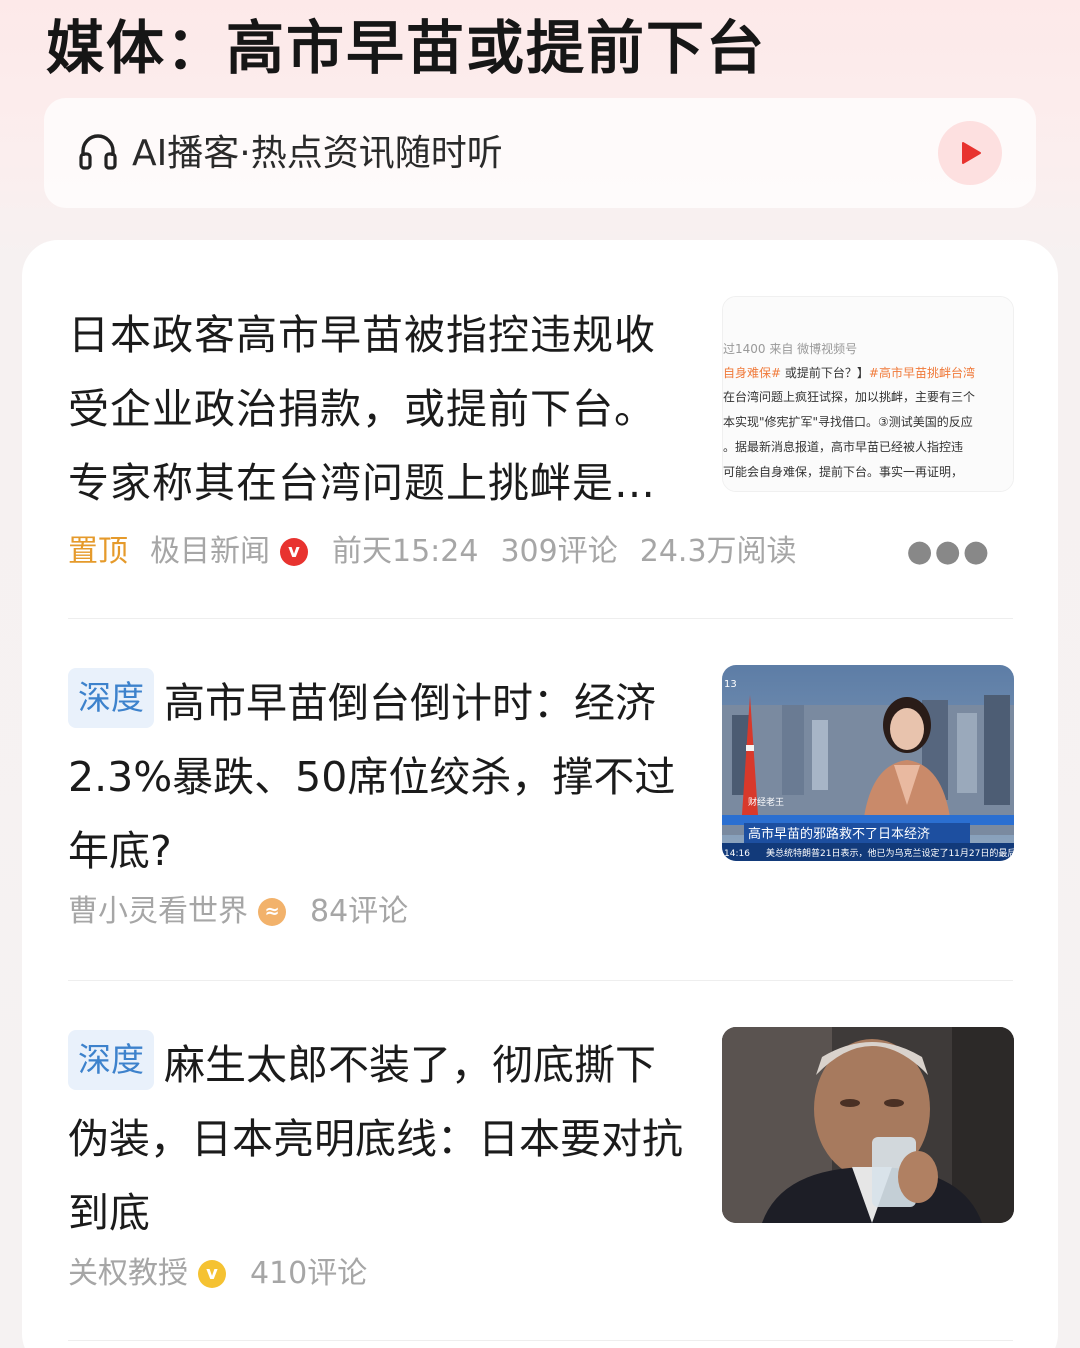 The height and width of the screenshot is (1348, 1080). I want to click on svg-text: 财经老王, so click(766, 802).